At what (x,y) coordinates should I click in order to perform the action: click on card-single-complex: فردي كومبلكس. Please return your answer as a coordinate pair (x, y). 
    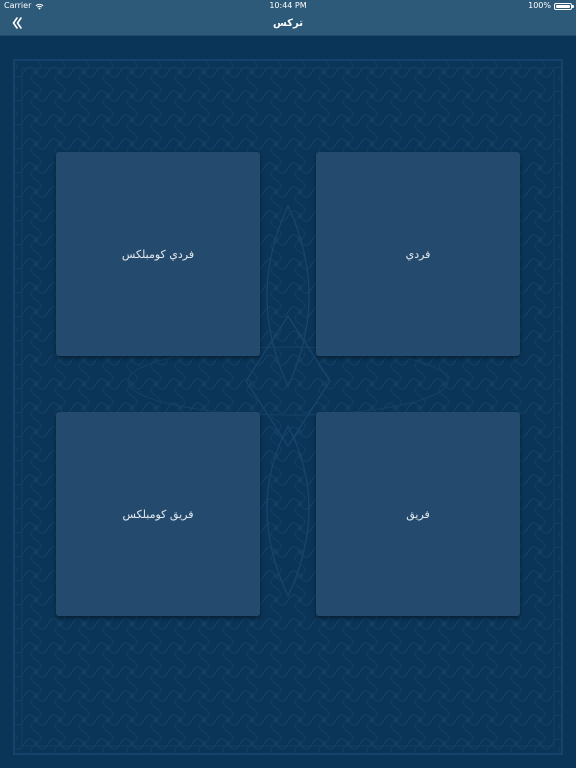
    Looking at the image, I should click on (158, 254).